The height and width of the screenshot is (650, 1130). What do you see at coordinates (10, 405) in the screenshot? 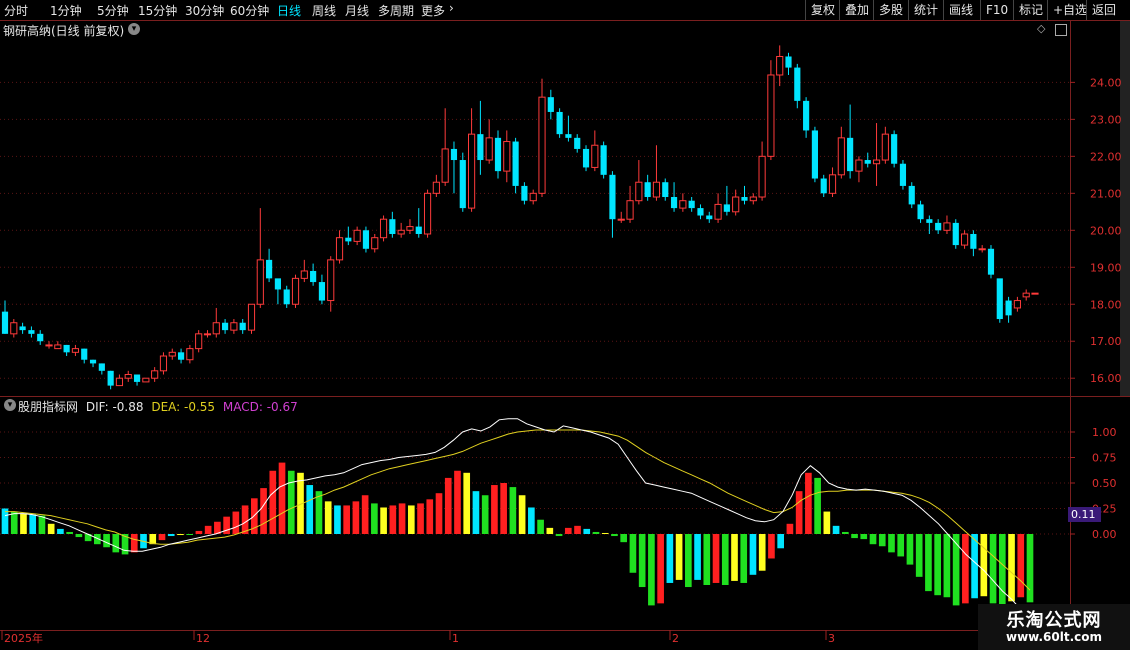
I see `indicator-dropdown-icon: ▾` at bounding box center [10, 405].